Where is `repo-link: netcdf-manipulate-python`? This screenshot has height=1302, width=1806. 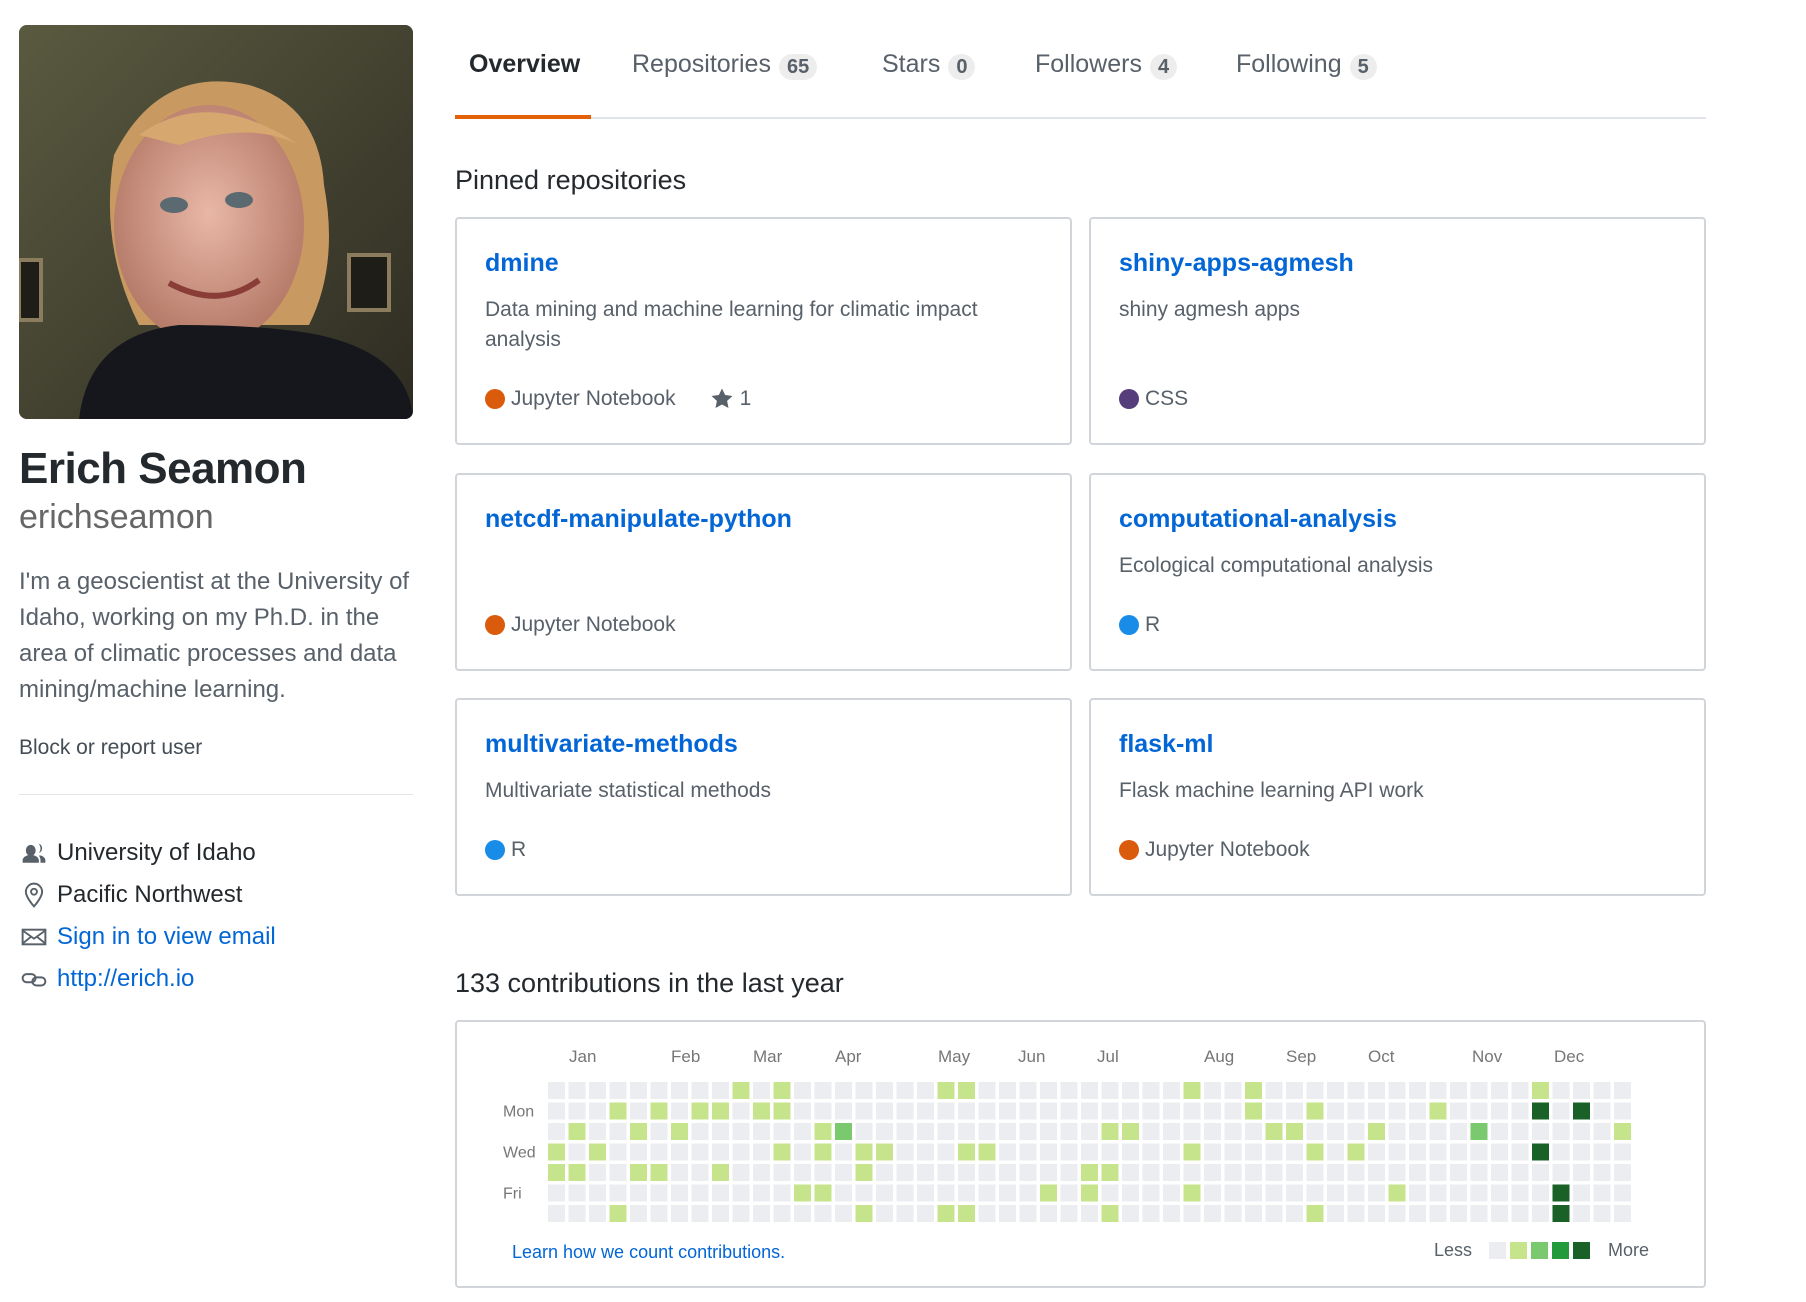 repo-link: netcdf-manipulate-python is located at coordinates (638, 519).